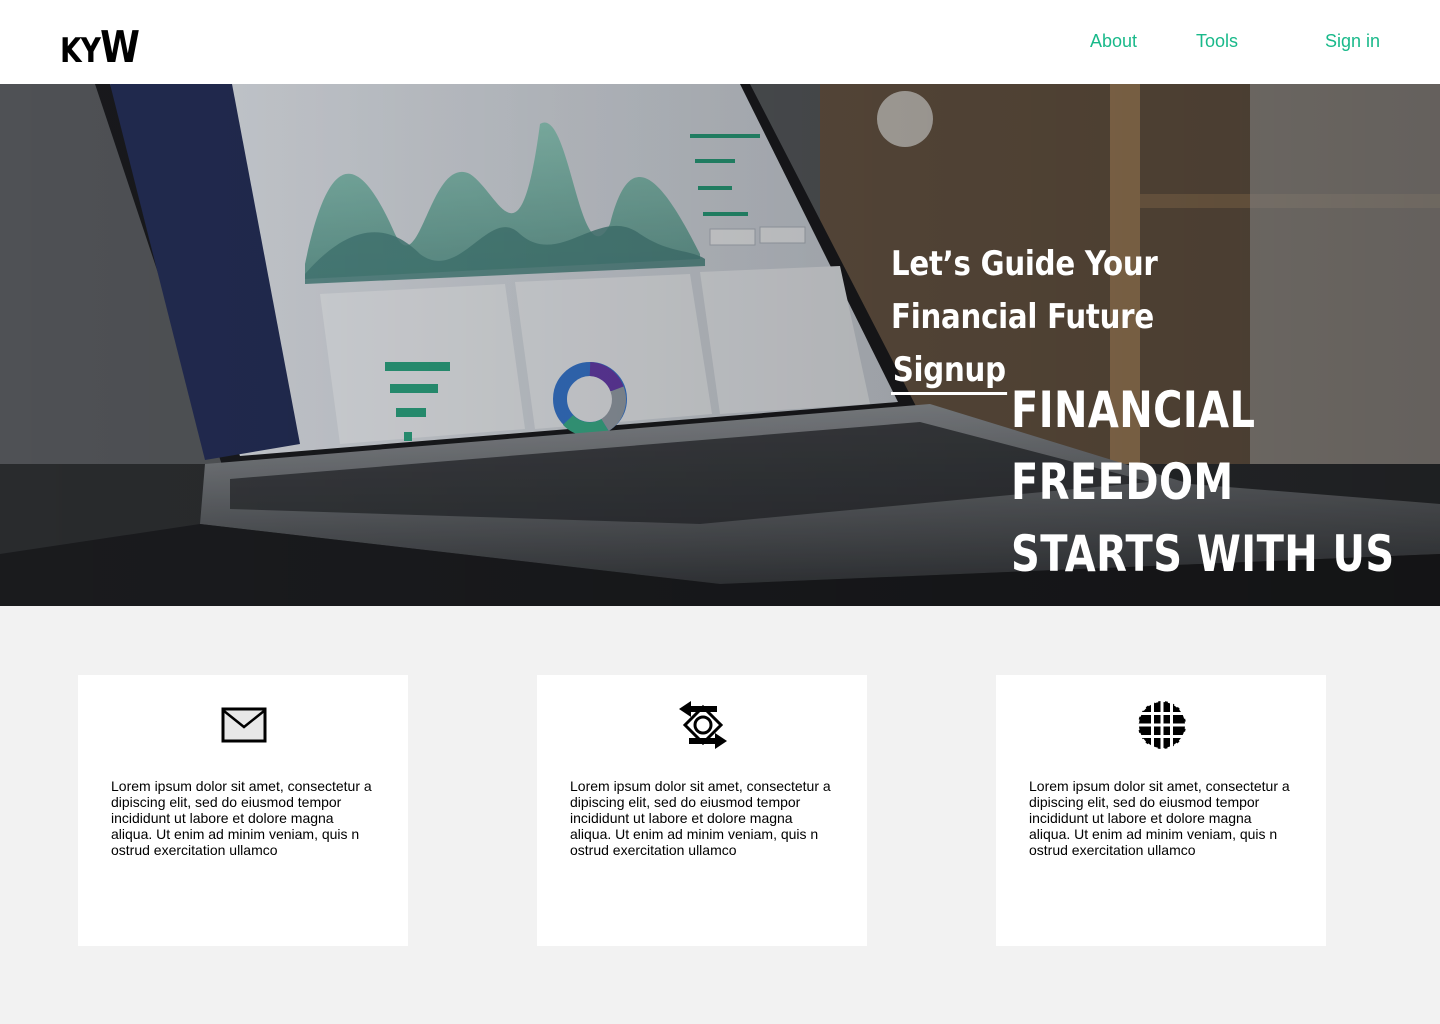 The image size is (1440, 1024). What do you see at coordinates (1203, 554) in the screenshot?
I see `hero-headline-line-2: STARTS WITH US` at bounding box center [1203, 554].